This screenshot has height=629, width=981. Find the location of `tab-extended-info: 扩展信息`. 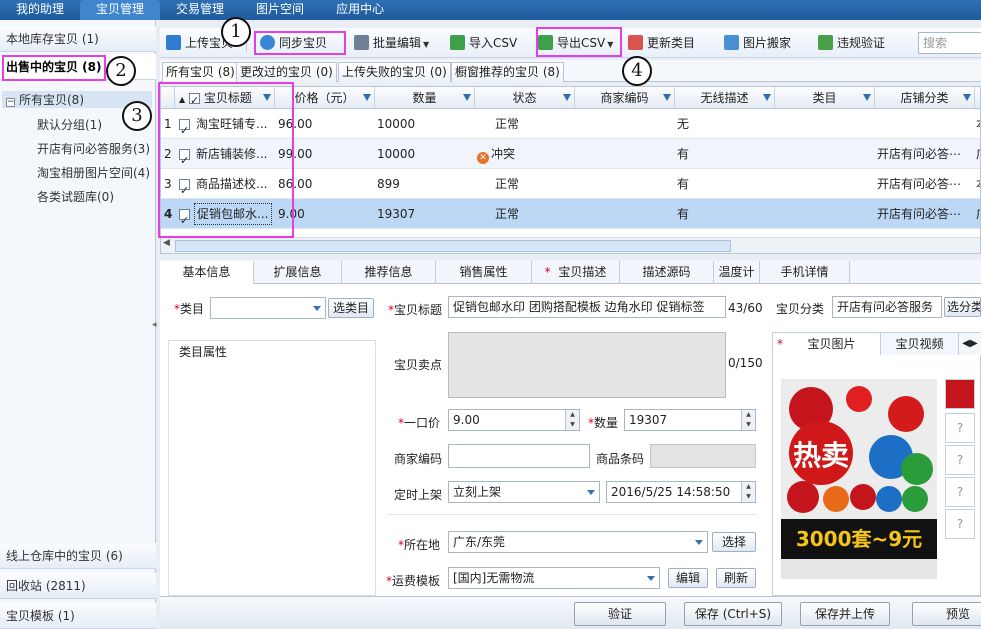

tab-extended-info: 扩展信息 is located at coordinates (298, 272).